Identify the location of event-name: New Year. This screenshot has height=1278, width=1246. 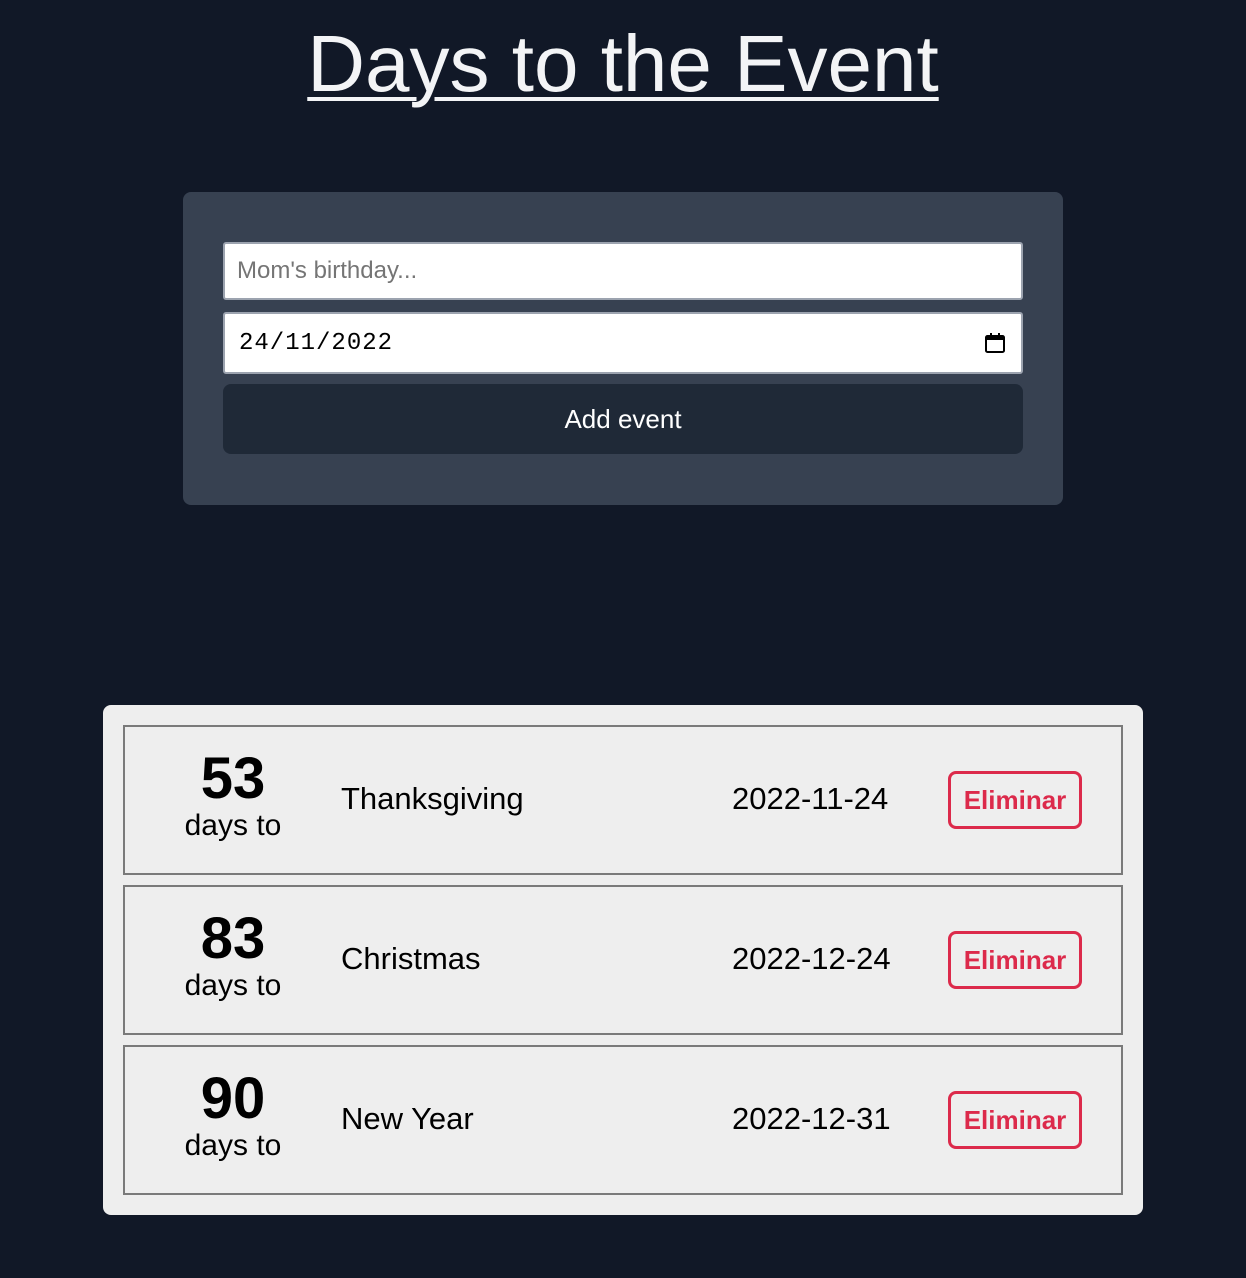
(407, 1118).